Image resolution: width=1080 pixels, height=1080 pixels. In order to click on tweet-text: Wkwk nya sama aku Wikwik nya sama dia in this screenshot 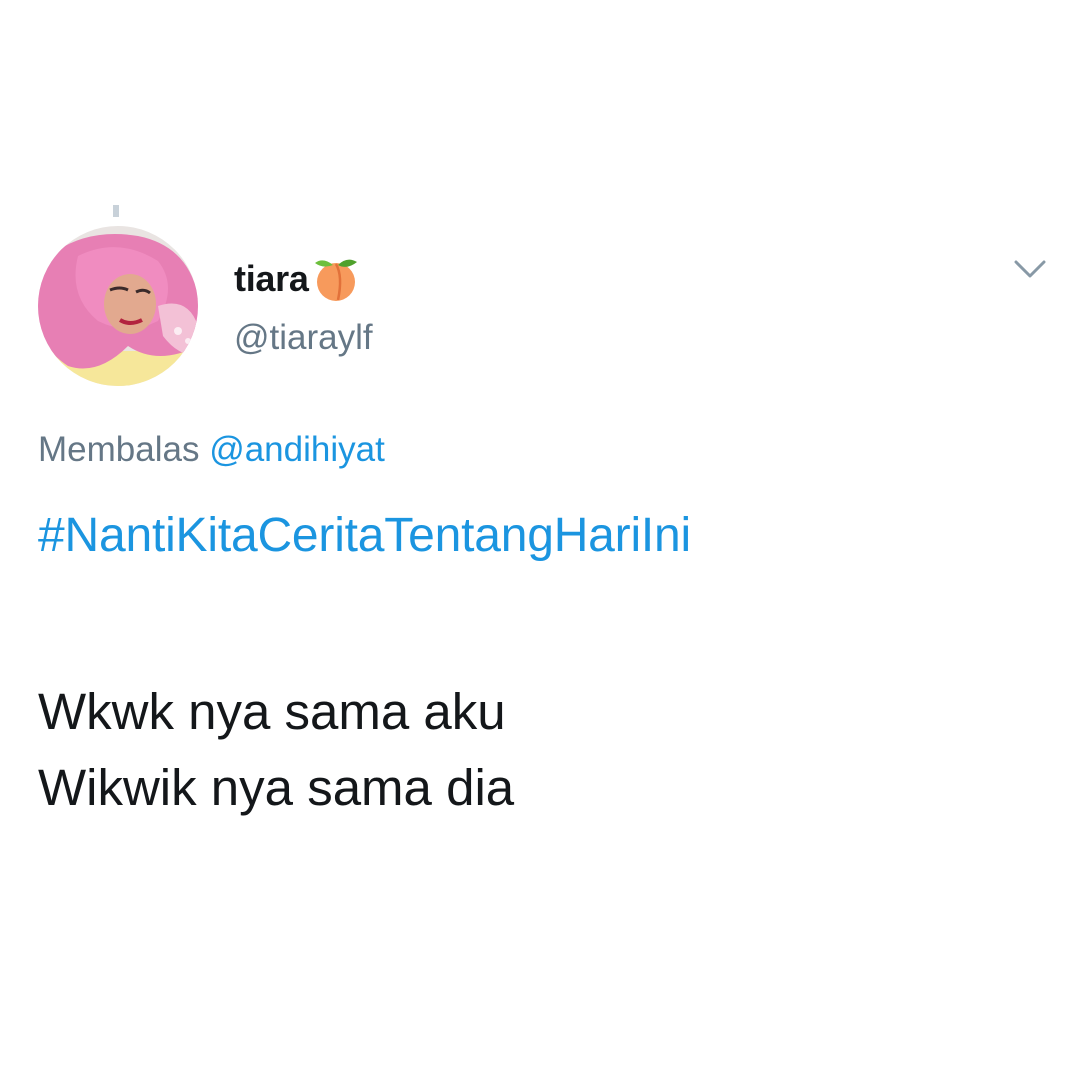, I will do `click(276, 750)`.